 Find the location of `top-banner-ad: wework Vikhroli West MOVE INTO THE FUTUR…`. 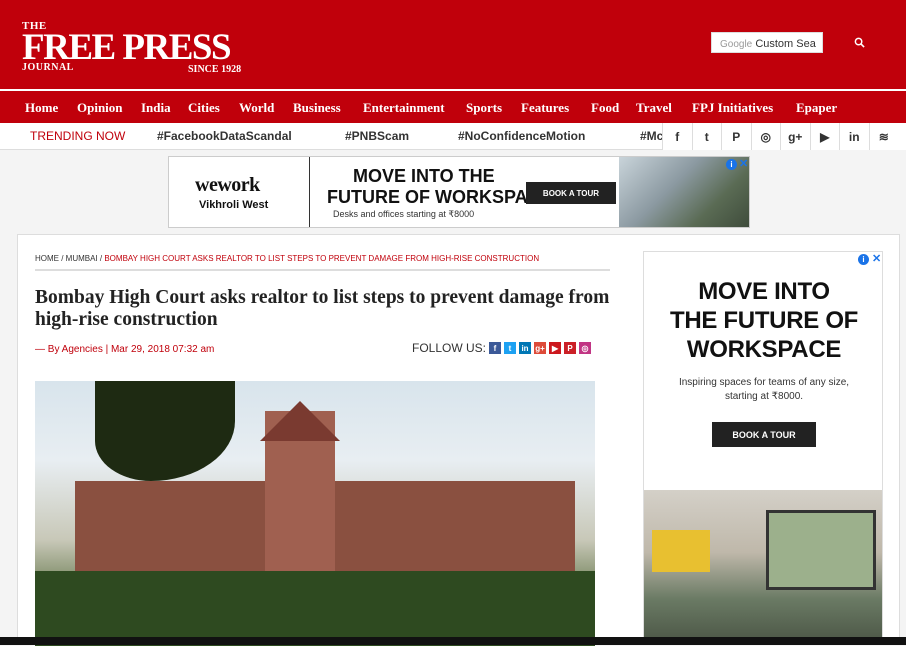

top-banner-ad: wework Vikhroli West MOVE INTO THE FUTUR… is located at coordinates (459, 192).